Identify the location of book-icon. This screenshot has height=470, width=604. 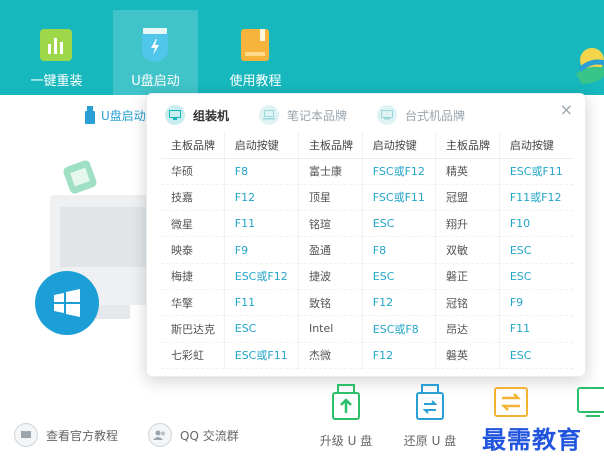
(255, 45).